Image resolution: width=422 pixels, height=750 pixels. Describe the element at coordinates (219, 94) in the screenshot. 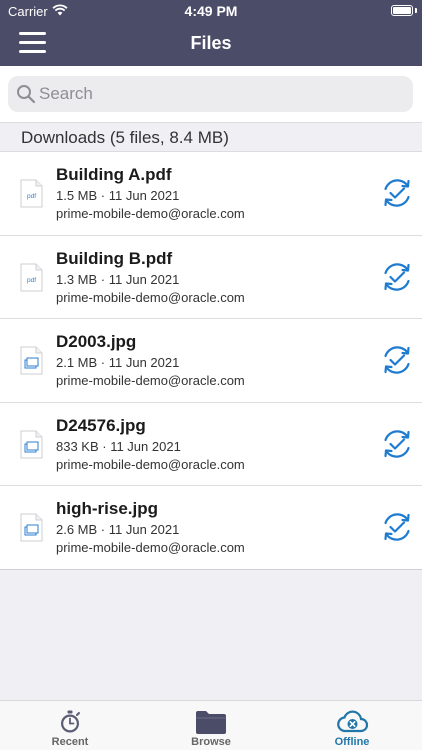

I see `search-input` at that location.